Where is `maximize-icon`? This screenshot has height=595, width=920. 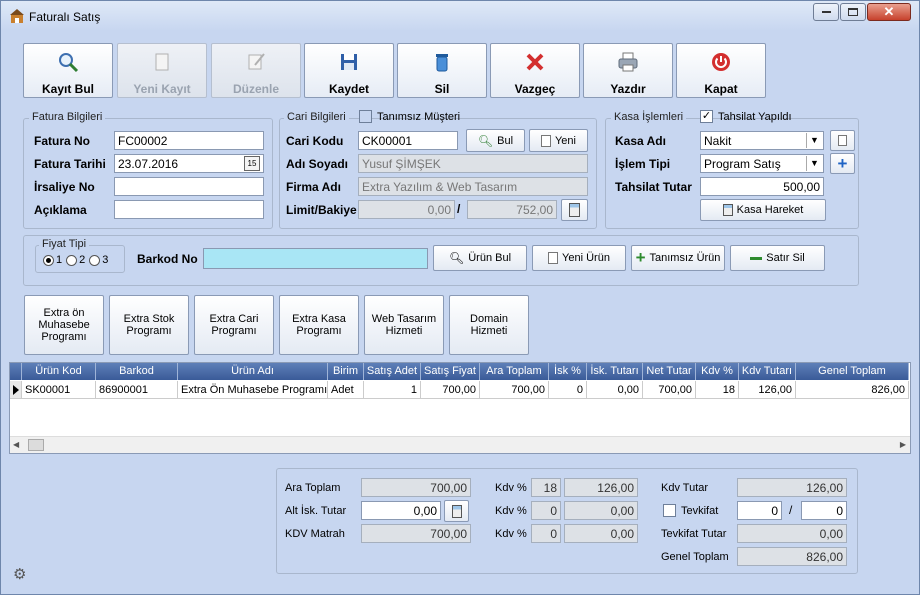 maximize-icon is located at coordinates (853, 12).